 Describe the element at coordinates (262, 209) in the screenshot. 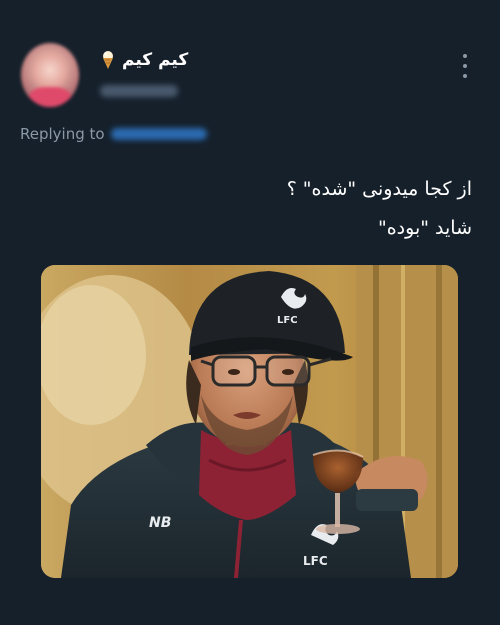

I see `tweet-body: از کجا میدونی "شده" ؟ شاید "بوده"` at that location.